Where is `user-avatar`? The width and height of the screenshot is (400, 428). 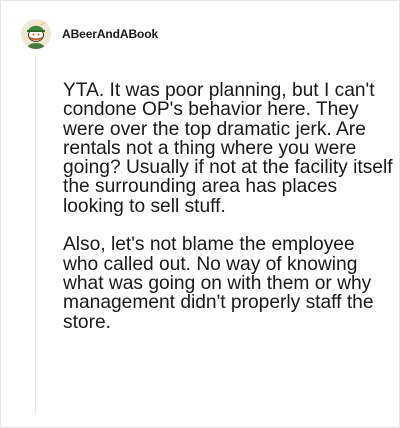 user-avatar is located at coordinates (36, 34).